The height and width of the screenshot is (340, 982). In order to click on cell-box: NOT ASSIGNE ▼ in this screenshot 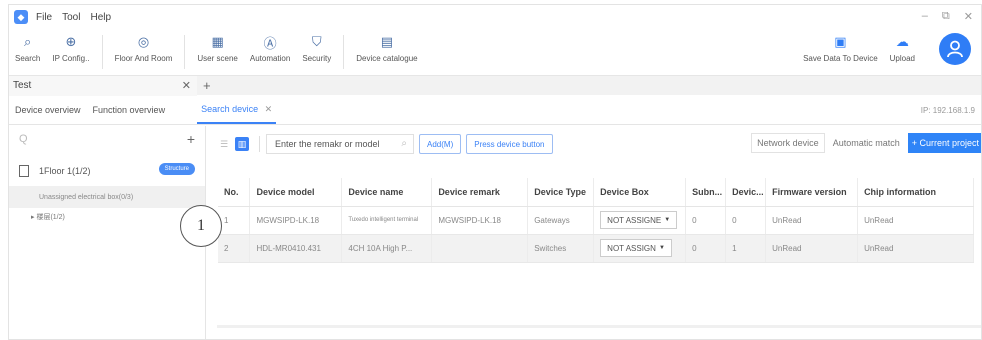, I will do `click(640, 220)`.